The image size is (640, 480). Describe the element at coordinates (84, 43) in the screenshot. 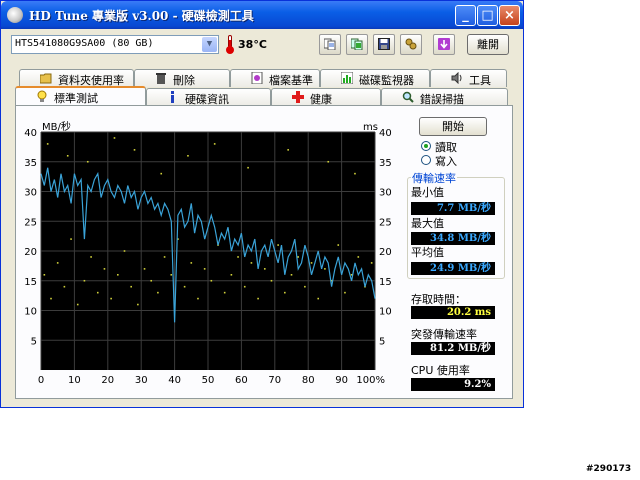

I see `drive-select-value: HTS541080G9SA00 (80 GB)` at that location.